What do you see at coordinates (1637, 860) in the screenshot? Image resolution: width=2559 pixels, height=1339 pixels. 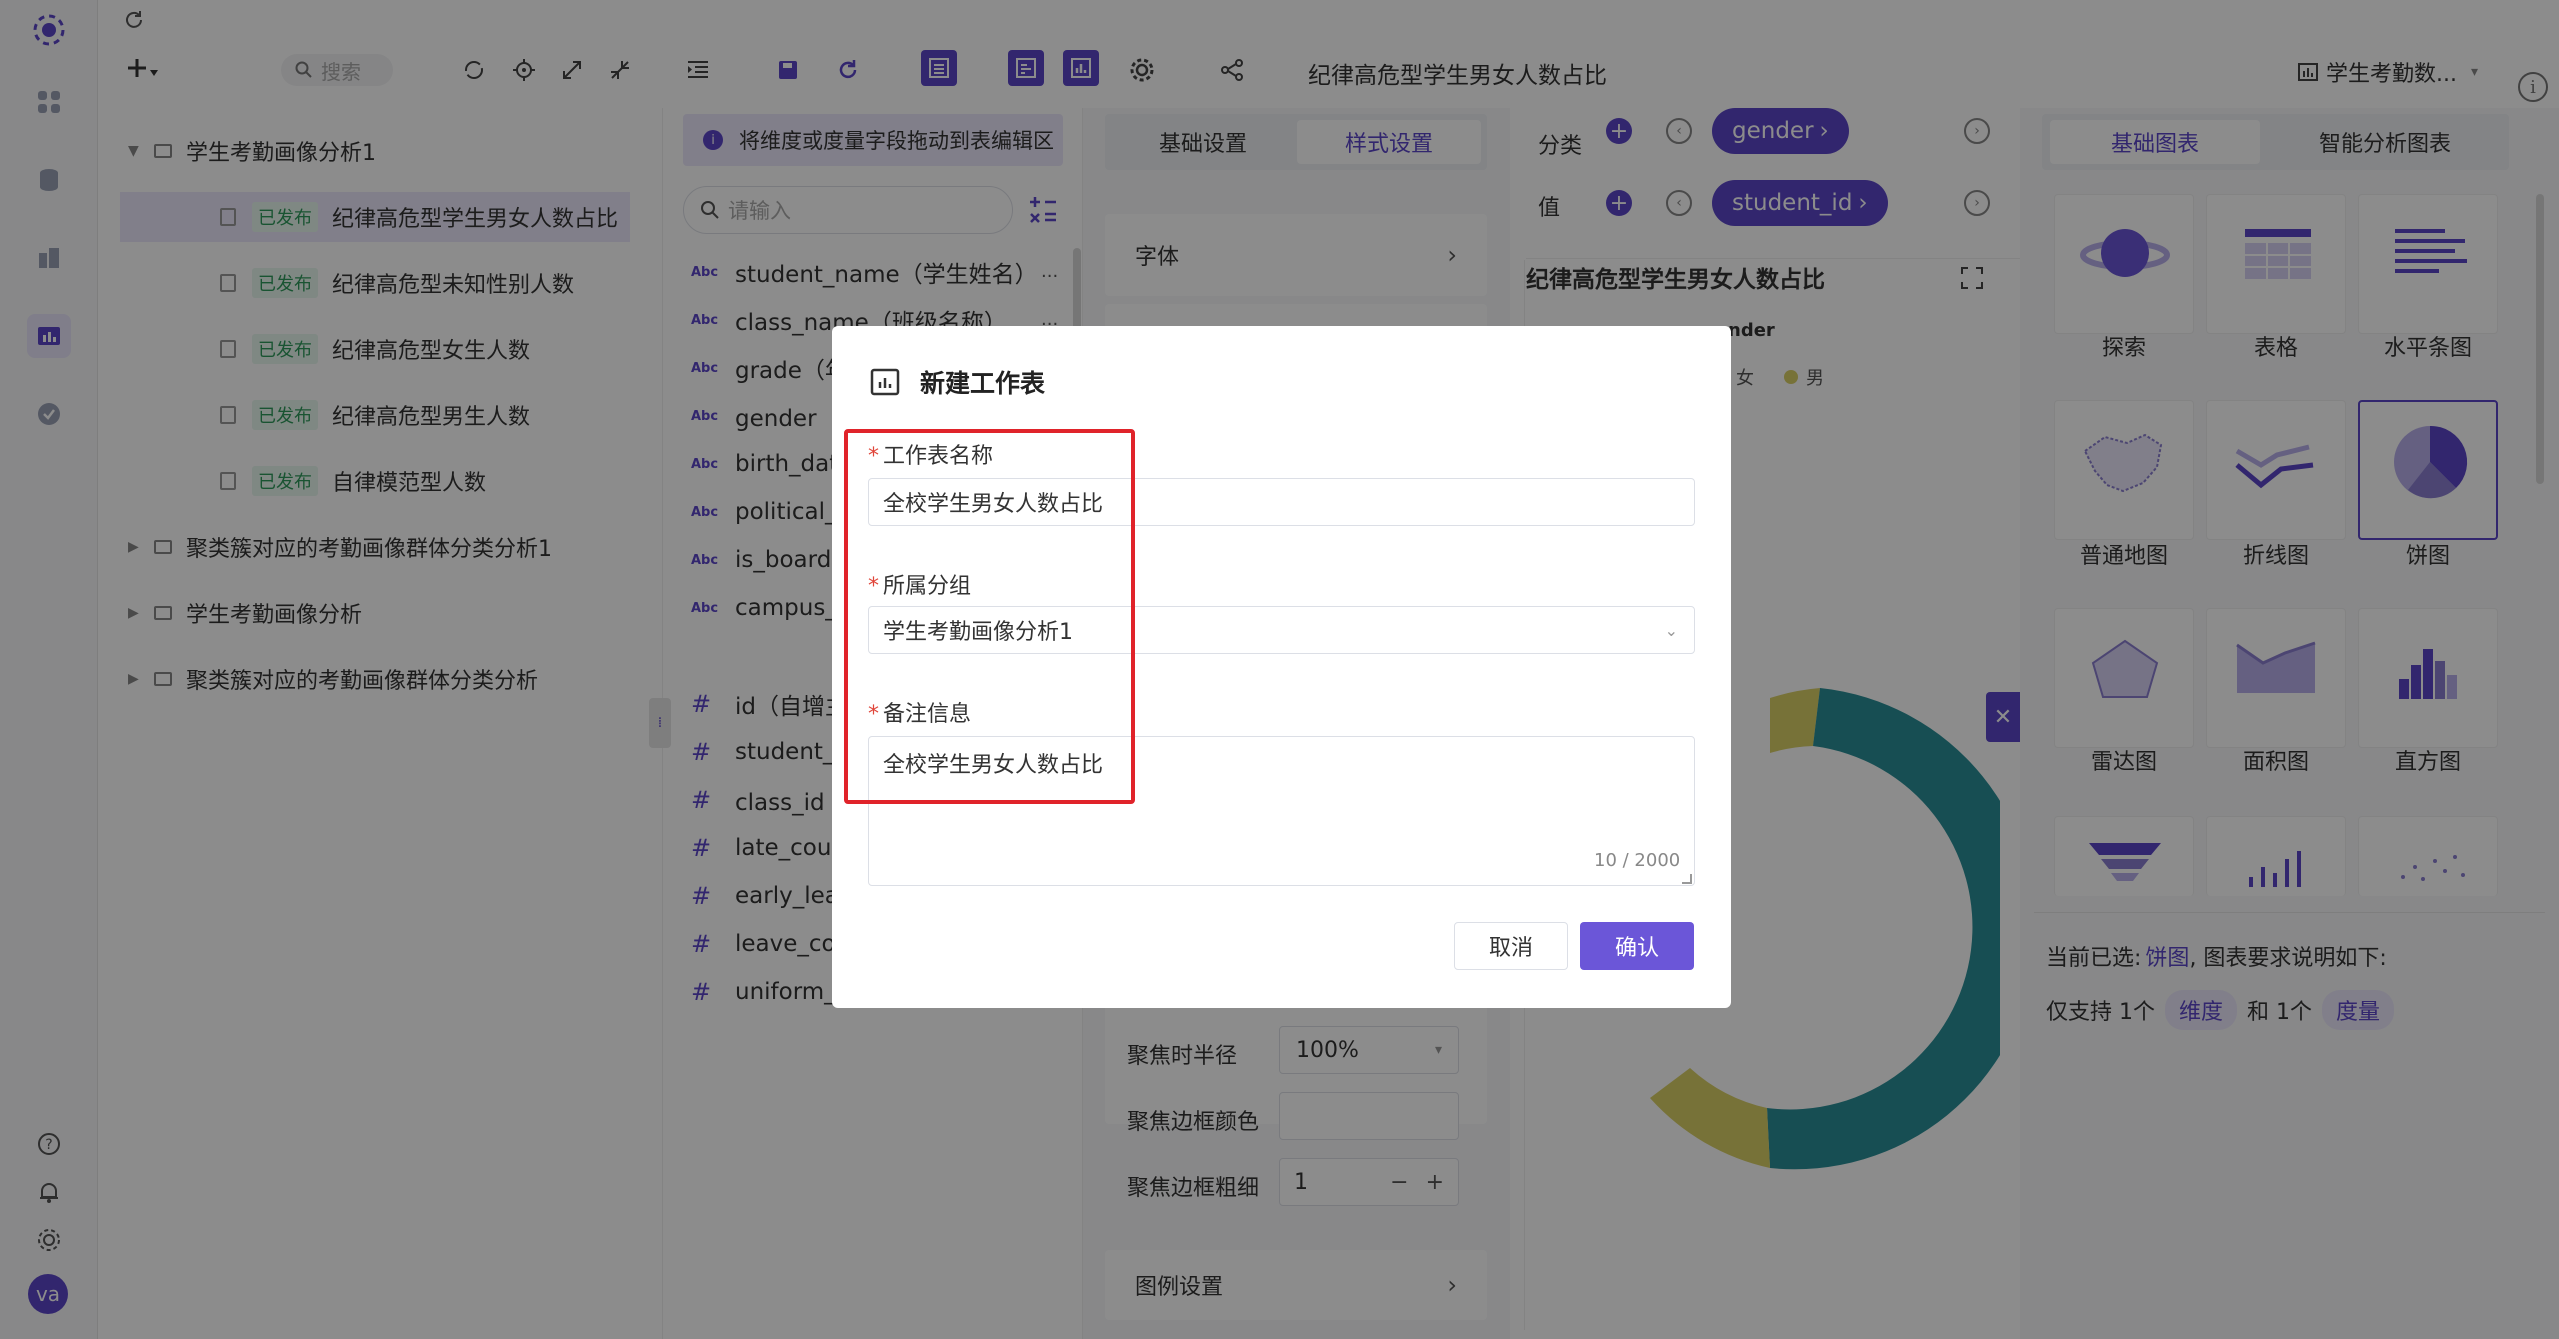 I see `char-counter: 10 / 2000` at bounding box center [1637, 860].